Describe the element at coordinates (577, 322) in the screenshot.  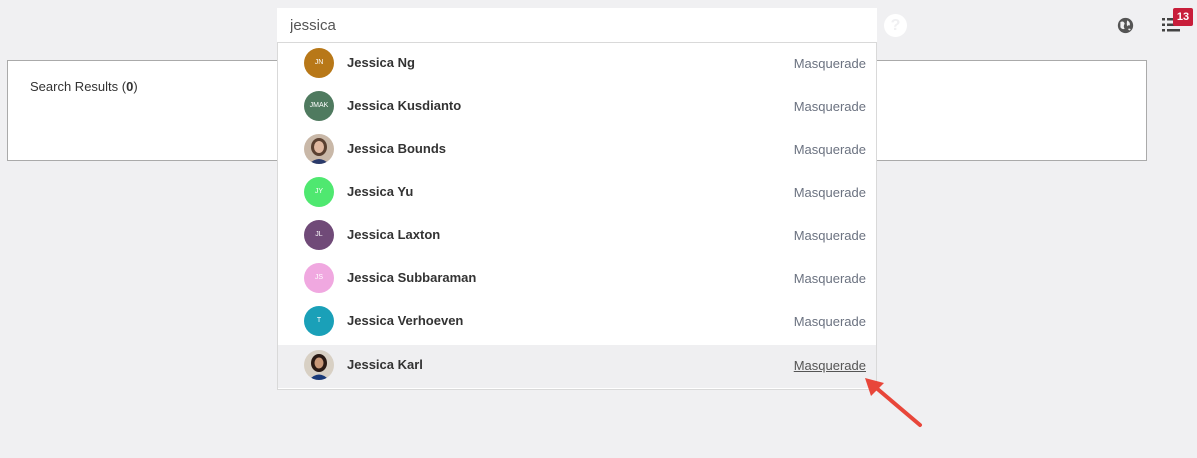
I see `suggestion-row: T Jessica Verhoeven Masquerade` at that location.